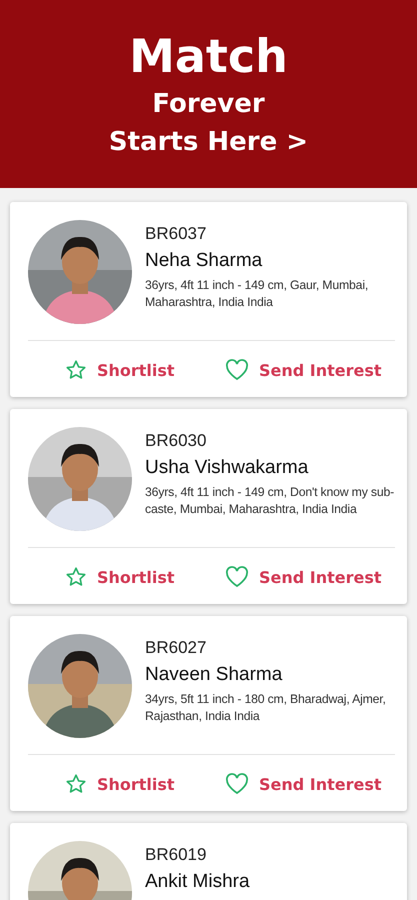  What do you see at coordinates (266, 707) in the screenshot?
I see `profile-details: 34yrs, 5ft 11 inch - 180 cm, Bharadwaj, Ajmer, Rajasthan, India India` at bounding box center [266, 707].